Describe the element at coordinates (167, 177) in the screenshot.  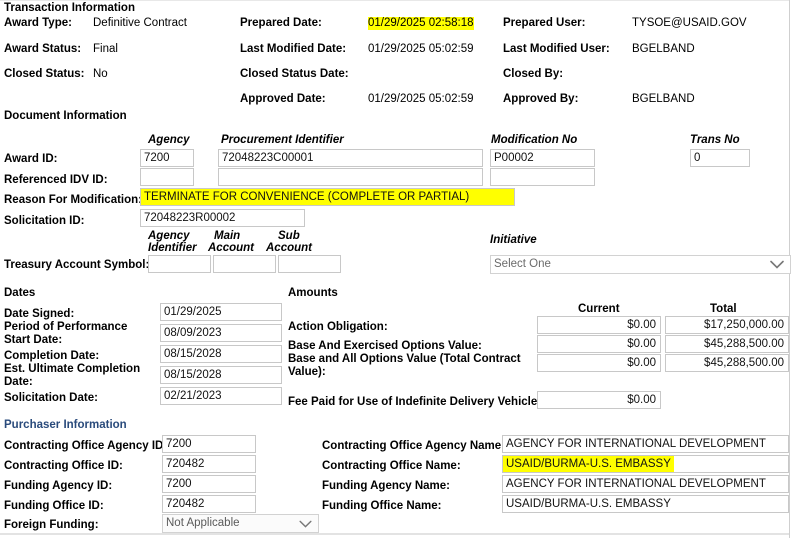
I see `input-referenced-idv-agency` at that location.